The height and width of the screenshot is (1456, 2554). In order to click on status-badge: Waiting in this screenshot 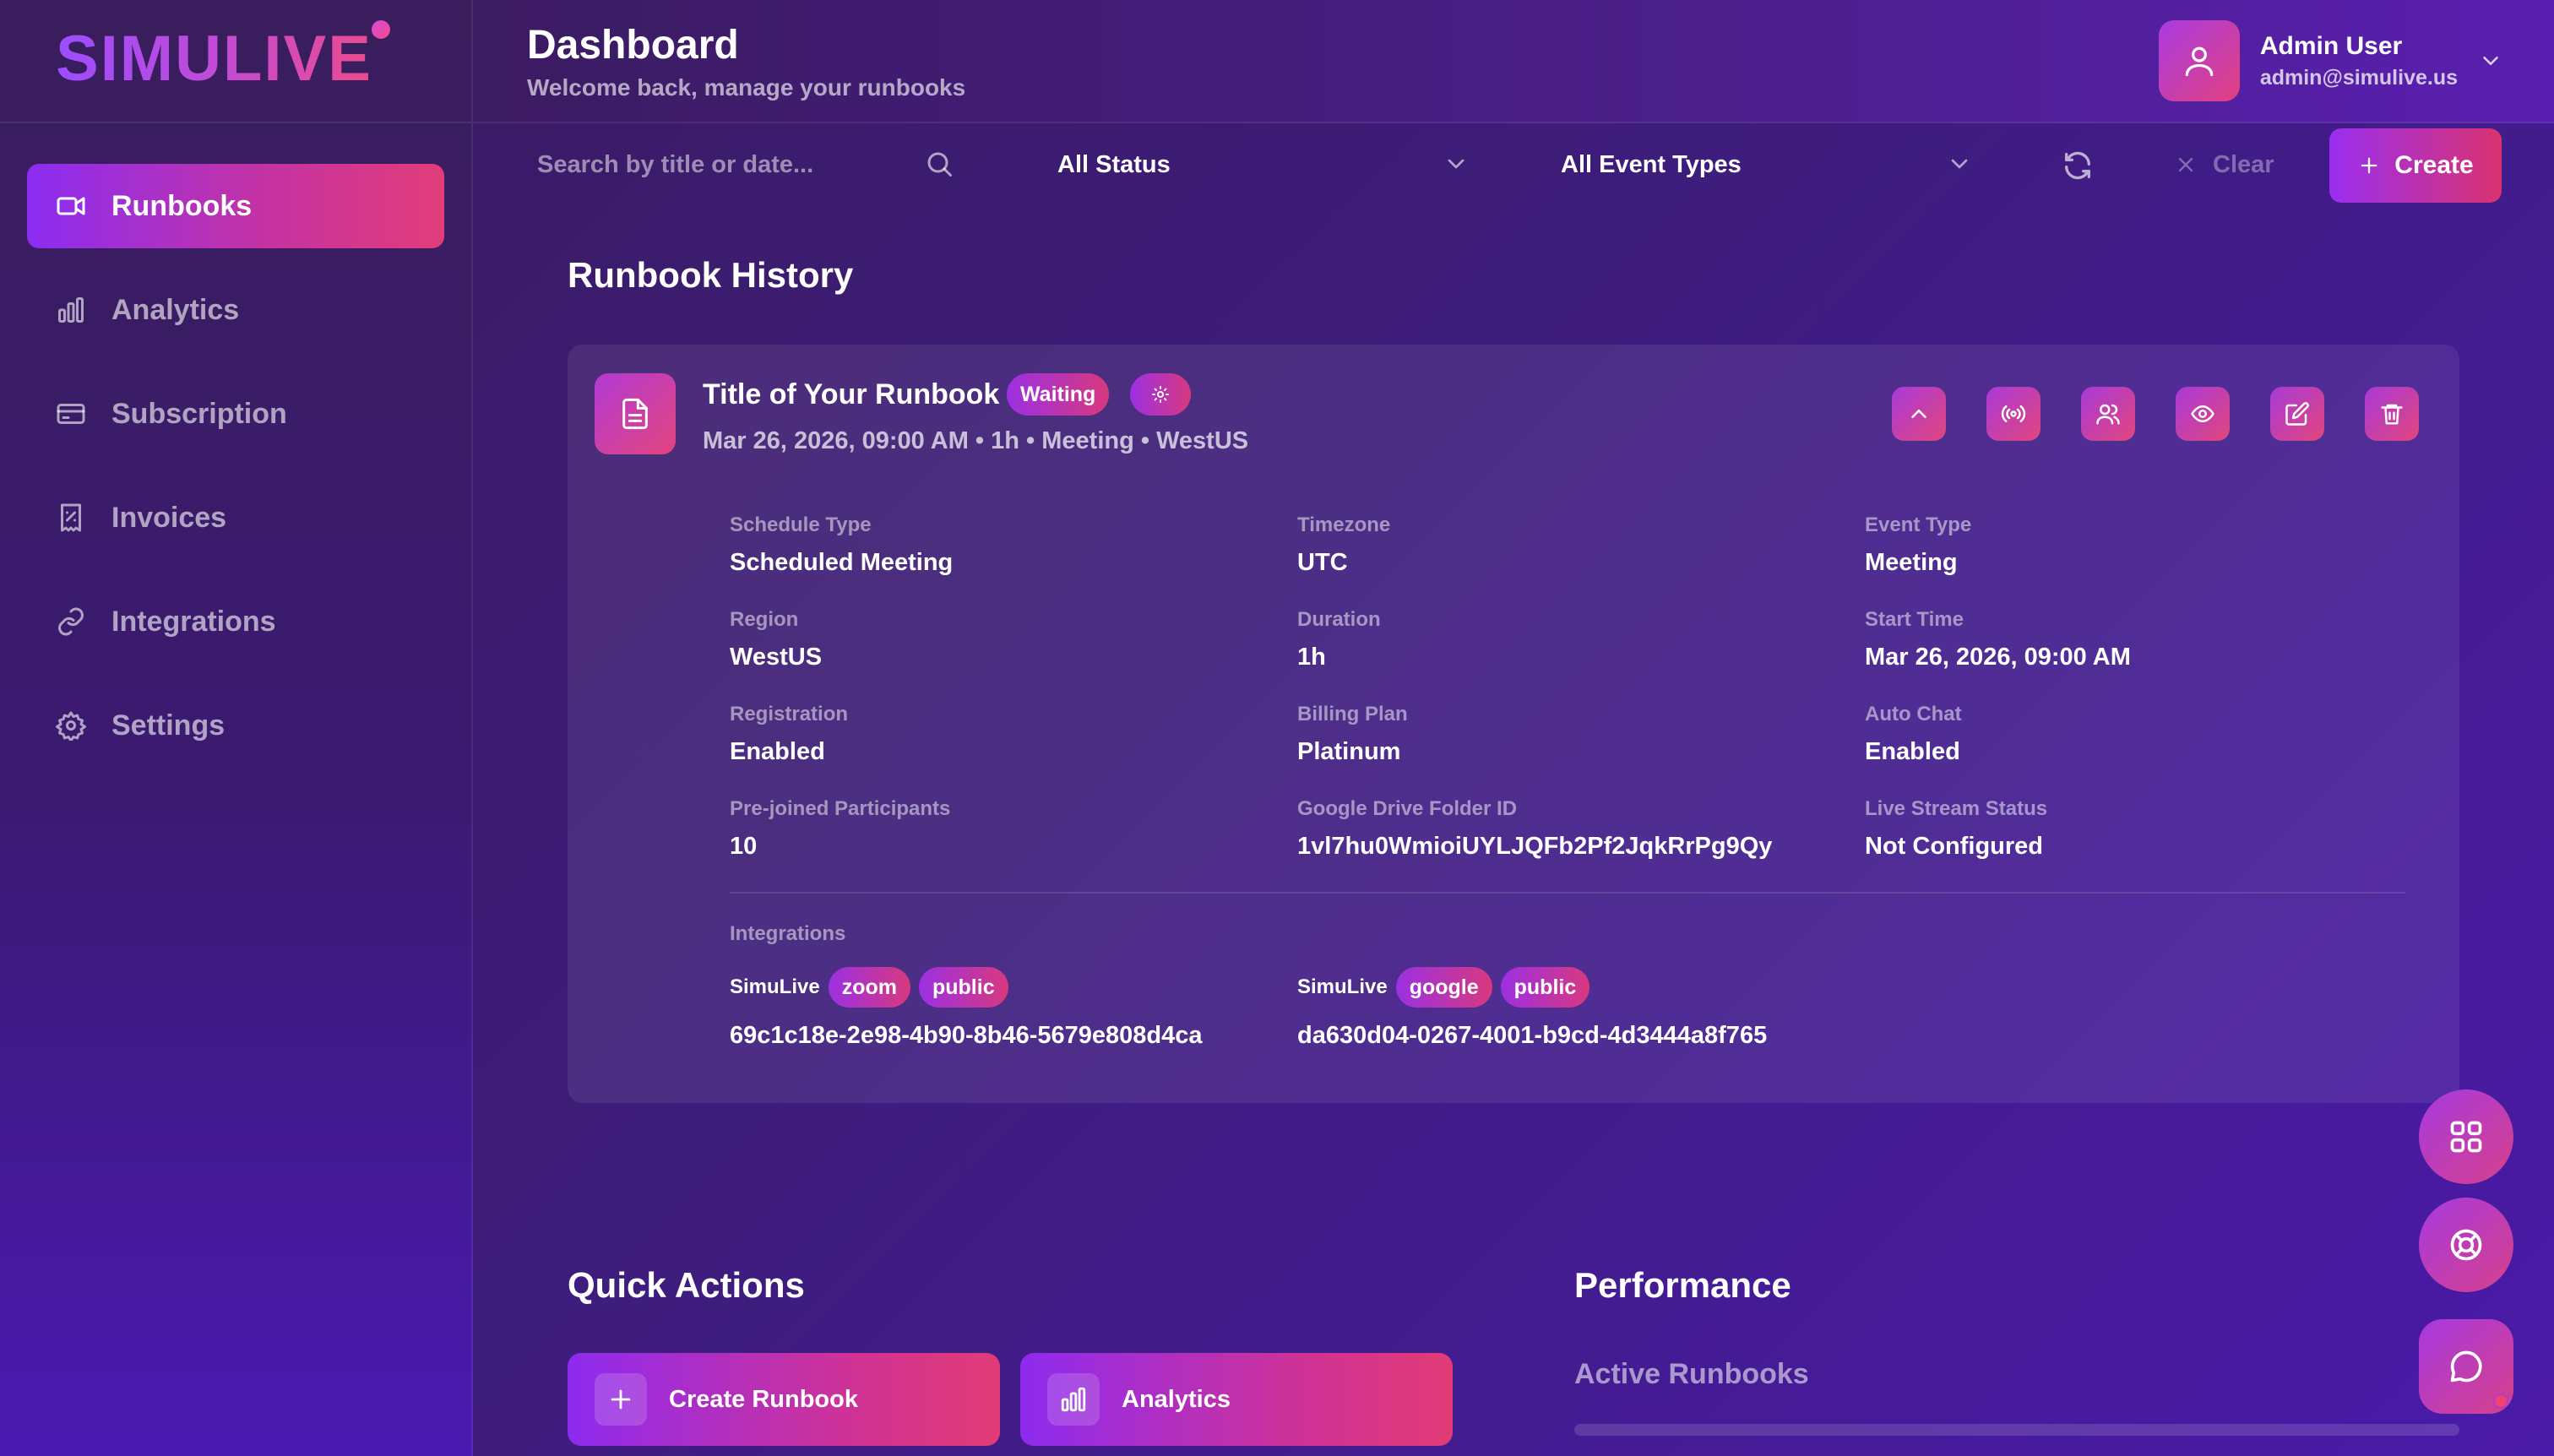, I will do `click(1058, 394)`.